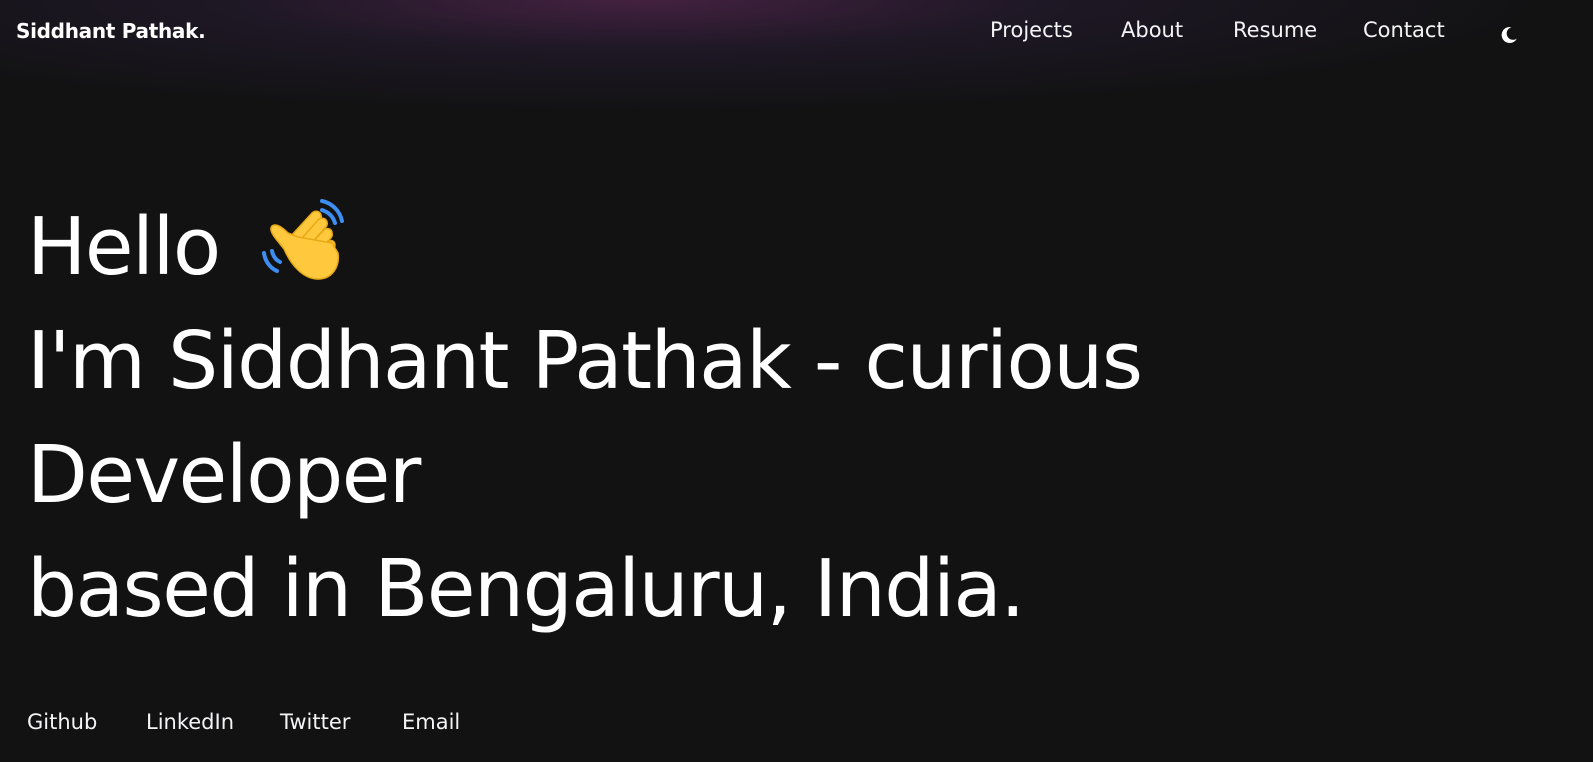 The height and width of the screenshot is (762, 1593). I want to click on hero-line-location: based in Bengaluru, India., so click(526, 589).